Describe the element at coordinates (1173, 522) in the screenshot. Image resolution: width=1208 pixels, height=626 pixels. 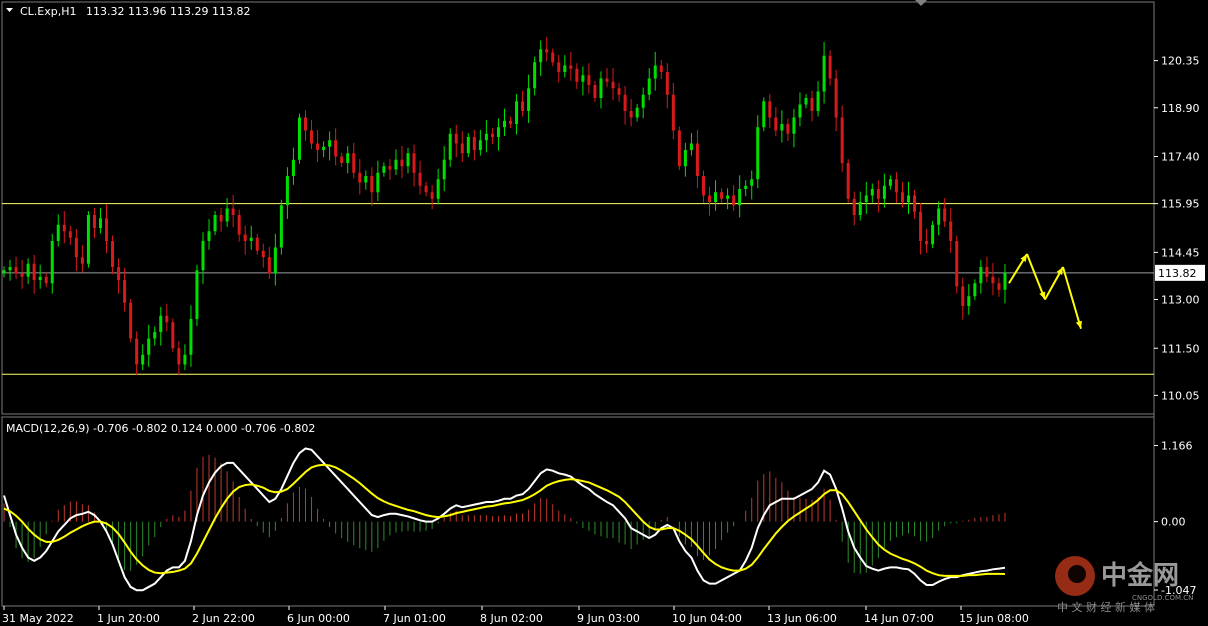
I see `macd-tick-label: 0.00` at that location.